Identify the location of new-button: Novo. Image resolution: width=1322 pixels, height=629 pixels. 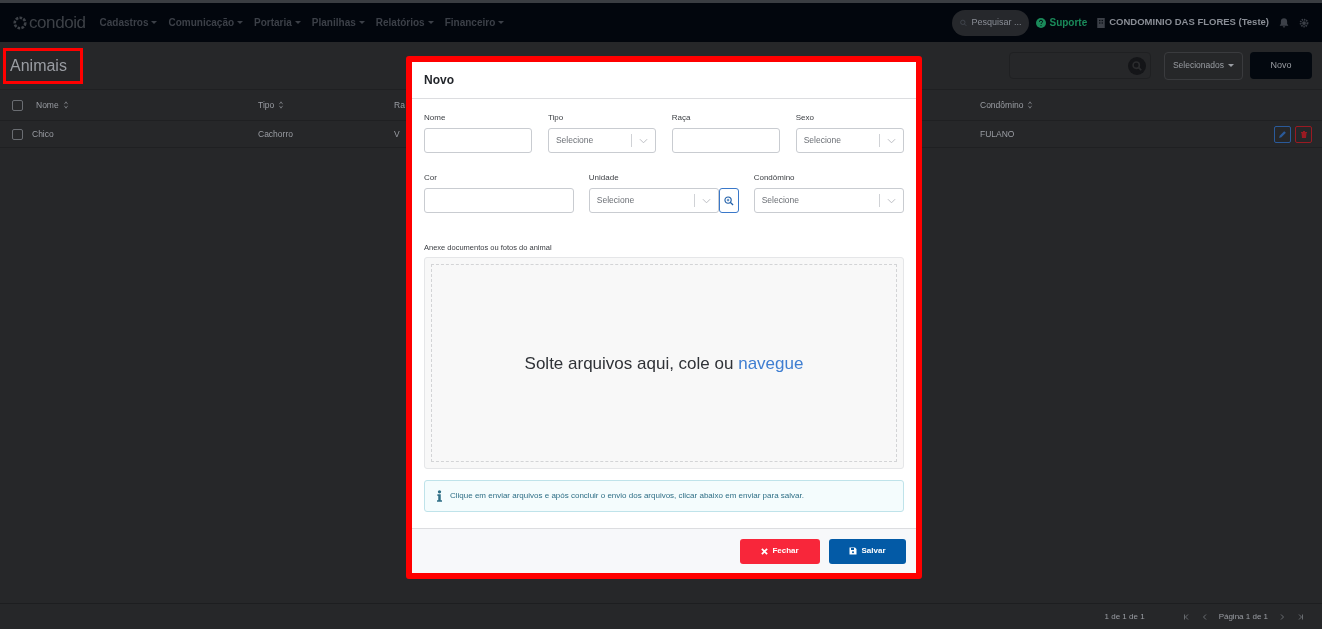
(1281, 65).